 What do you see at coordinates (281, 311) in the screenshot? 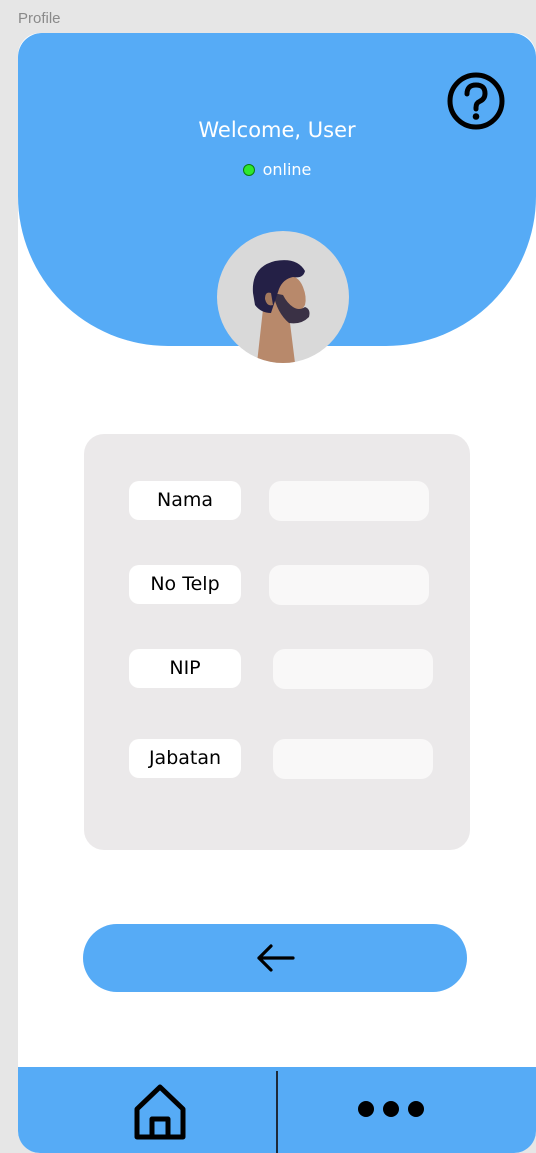
I see `user-avatar-illustration` at bounding box center [281, 311].